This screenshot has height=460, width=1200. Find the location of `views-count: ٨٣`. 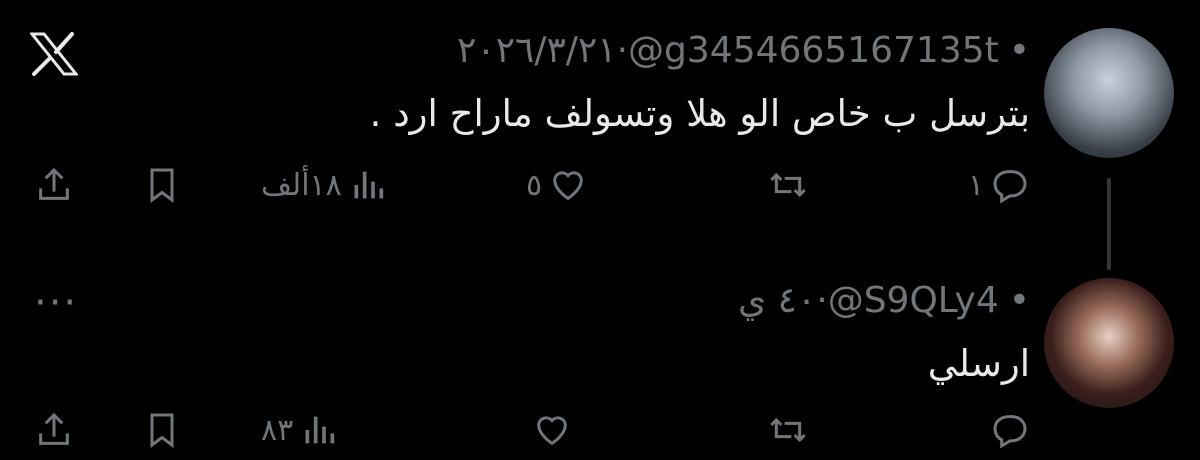

views-count: ٨٣ is located at coordinates (277, 430).